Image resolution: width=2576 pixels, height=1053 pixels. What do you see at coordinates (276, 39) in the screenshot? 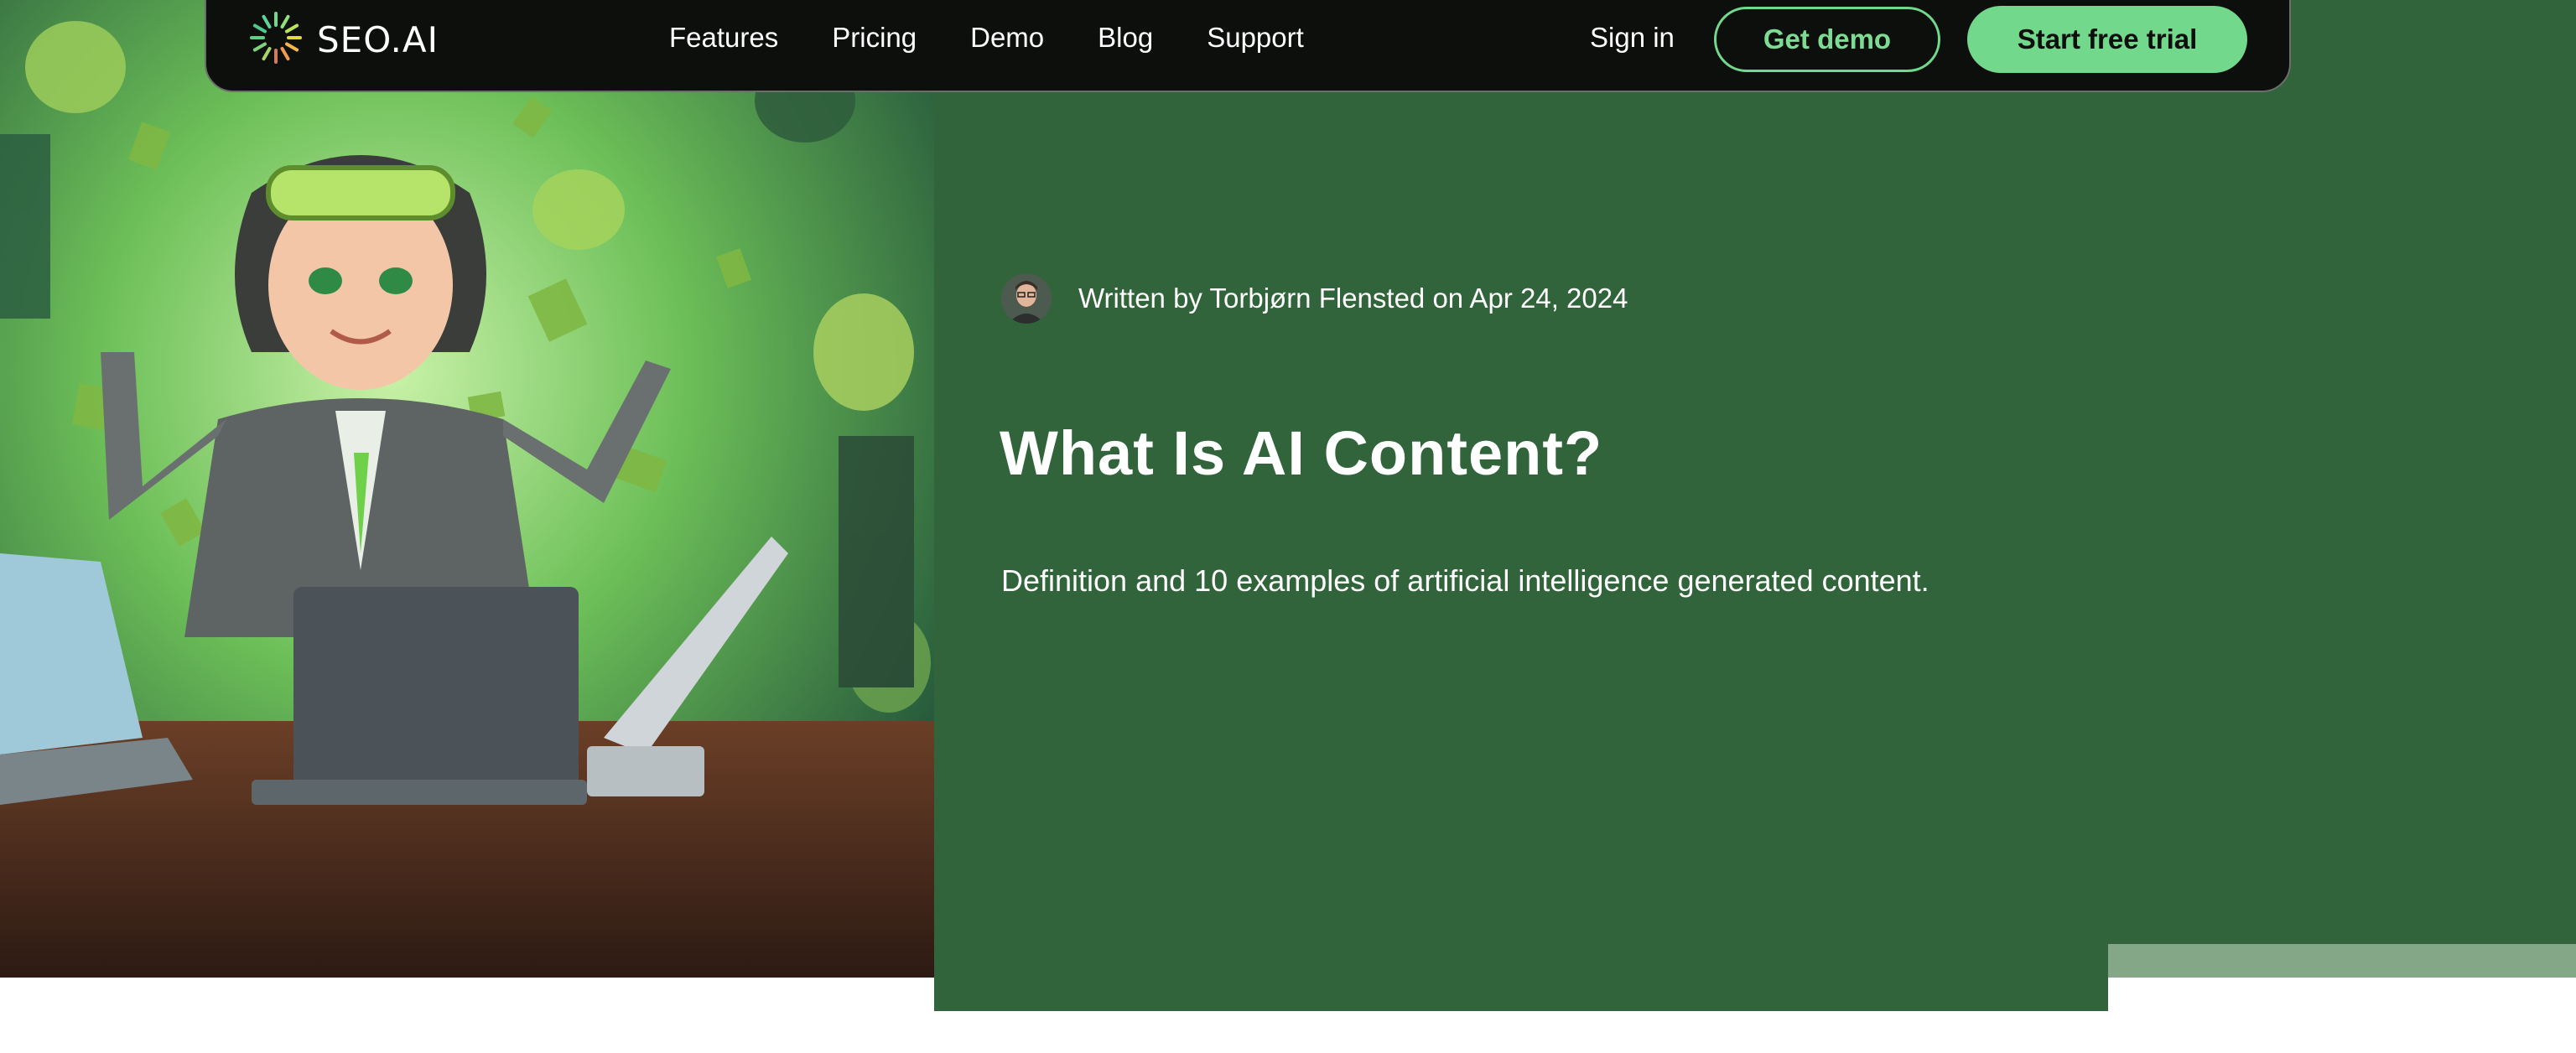
I see `starburst-logo-icon` at bounding box center [276, 39].